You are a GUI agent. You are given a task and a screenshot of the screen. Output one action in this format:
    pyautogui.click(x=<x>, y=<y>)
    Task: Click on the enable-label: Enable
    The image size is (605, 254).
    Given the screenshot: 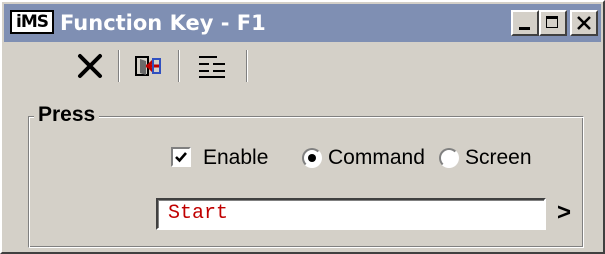 What is the action you would take?
    pyautogui.click(x=235, y=158)
    